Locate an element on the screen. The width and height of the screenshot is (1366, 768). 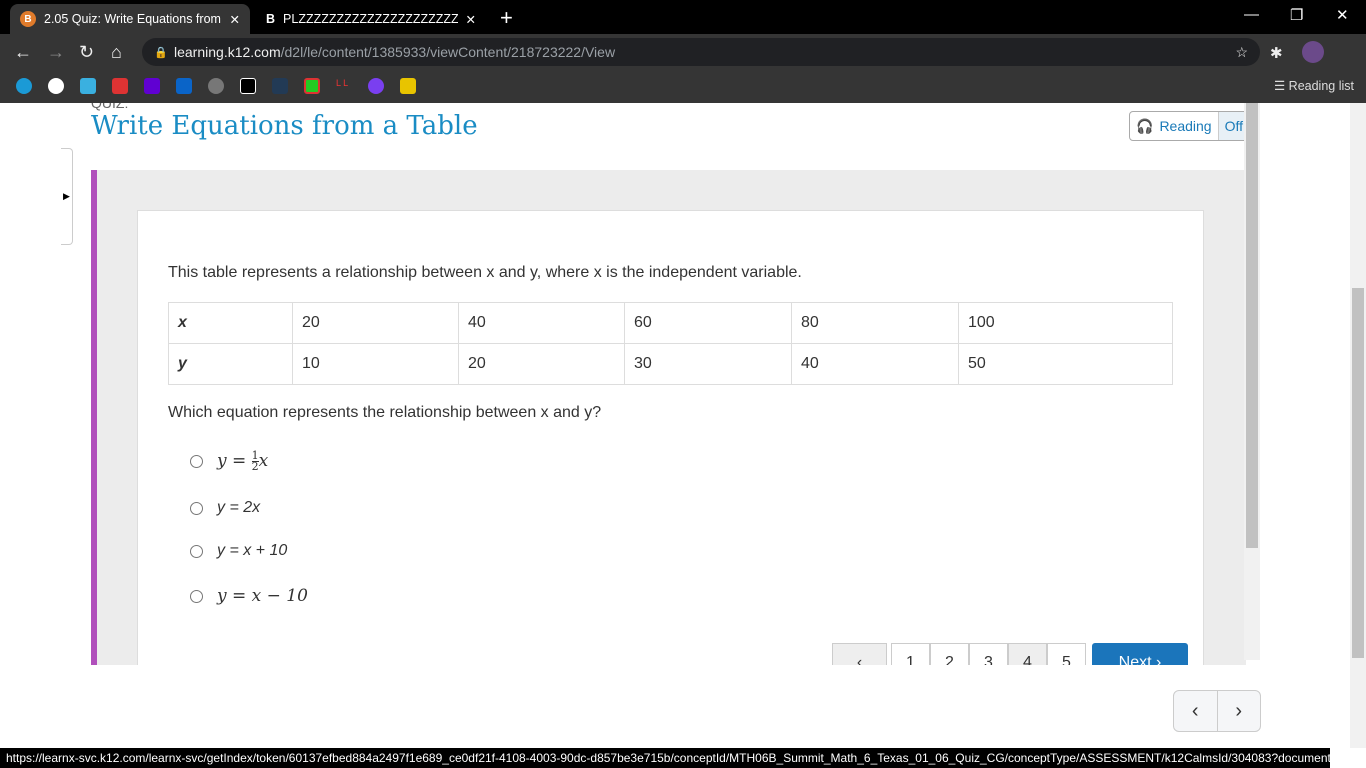
prev-page-button: ‹ is located at coordinates (859, 654).